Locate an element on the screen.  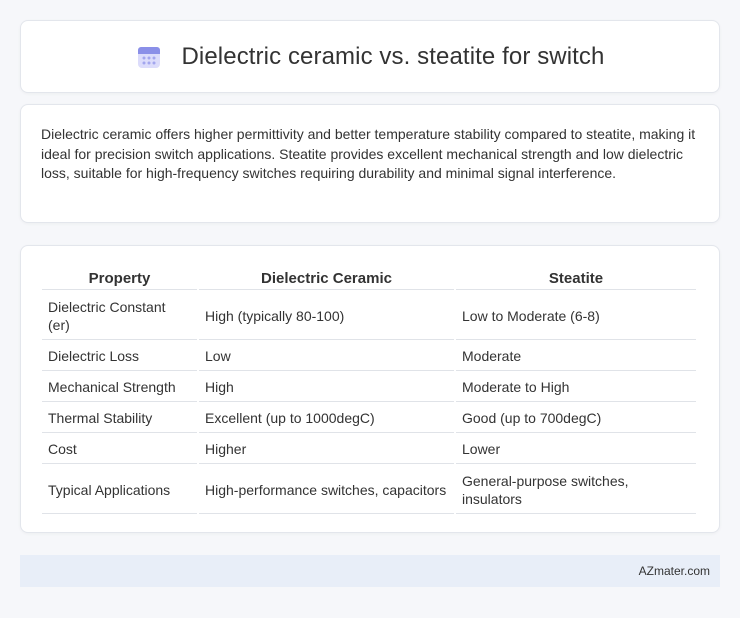
table-cell: Excellent (up to 1000degC) is located at coordinates (326, 418).